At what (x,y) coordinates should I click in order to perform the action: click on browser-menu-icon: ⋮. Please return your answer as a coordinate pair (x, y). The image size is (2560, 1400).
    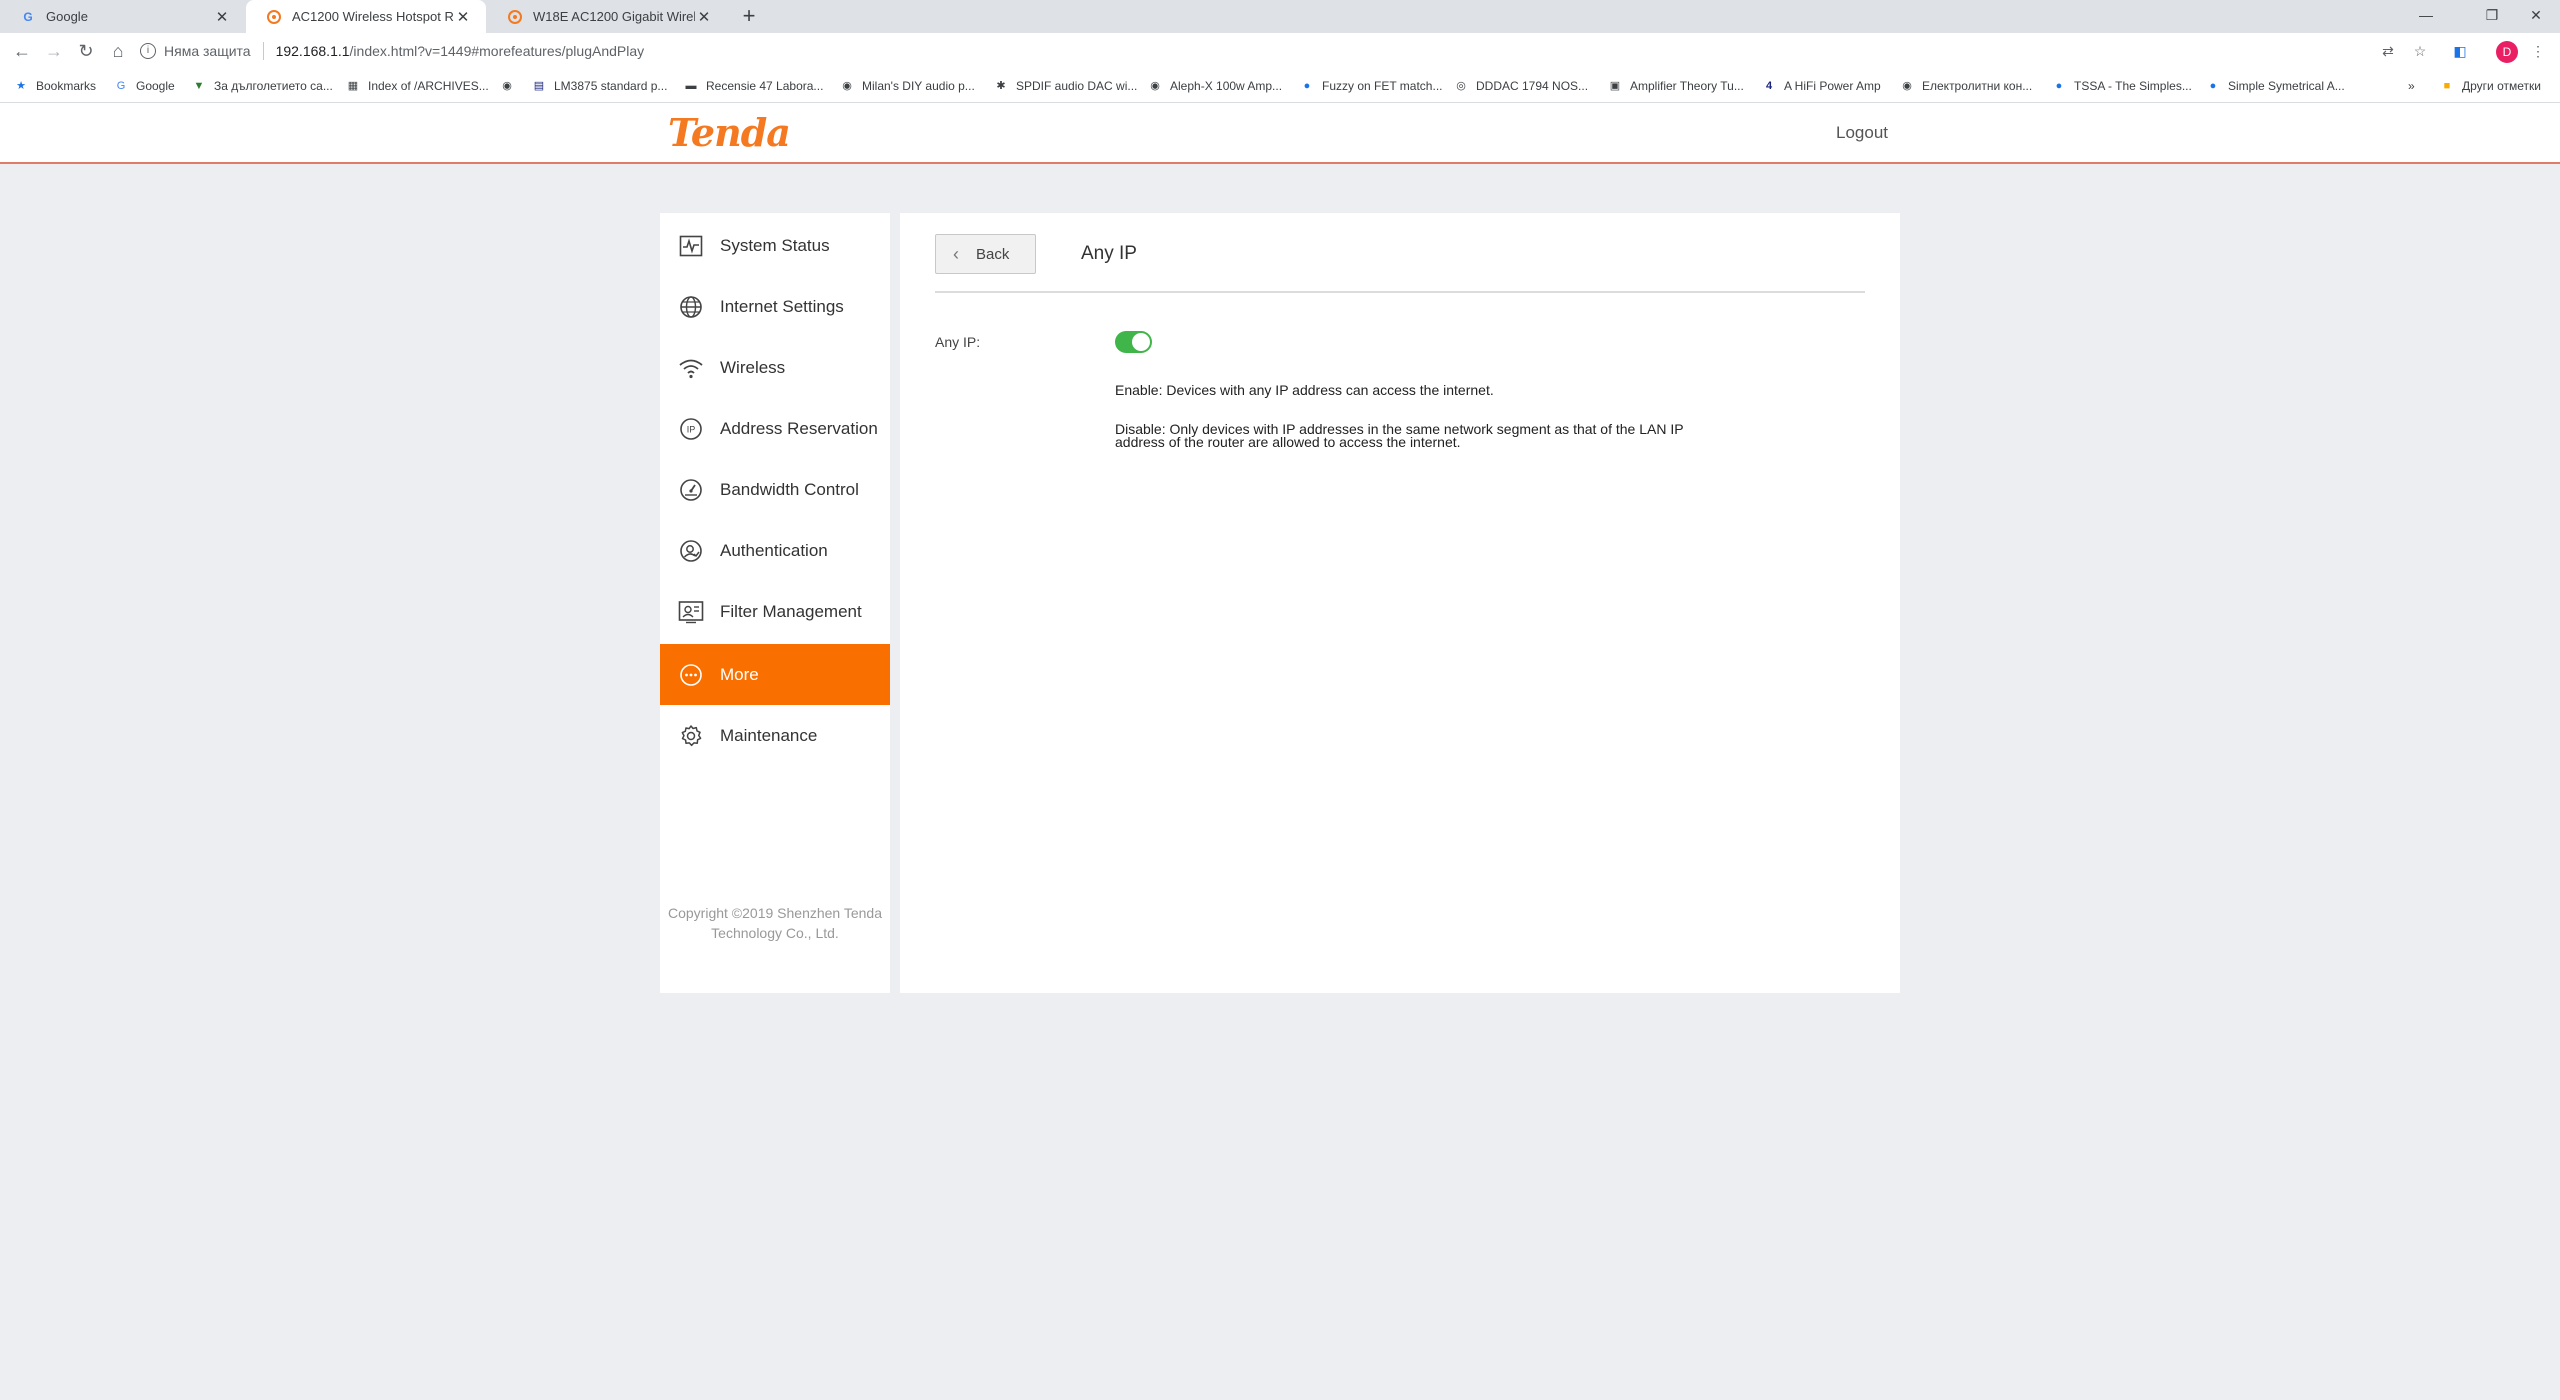
    Looking at the image, I should click on (2538, 51).